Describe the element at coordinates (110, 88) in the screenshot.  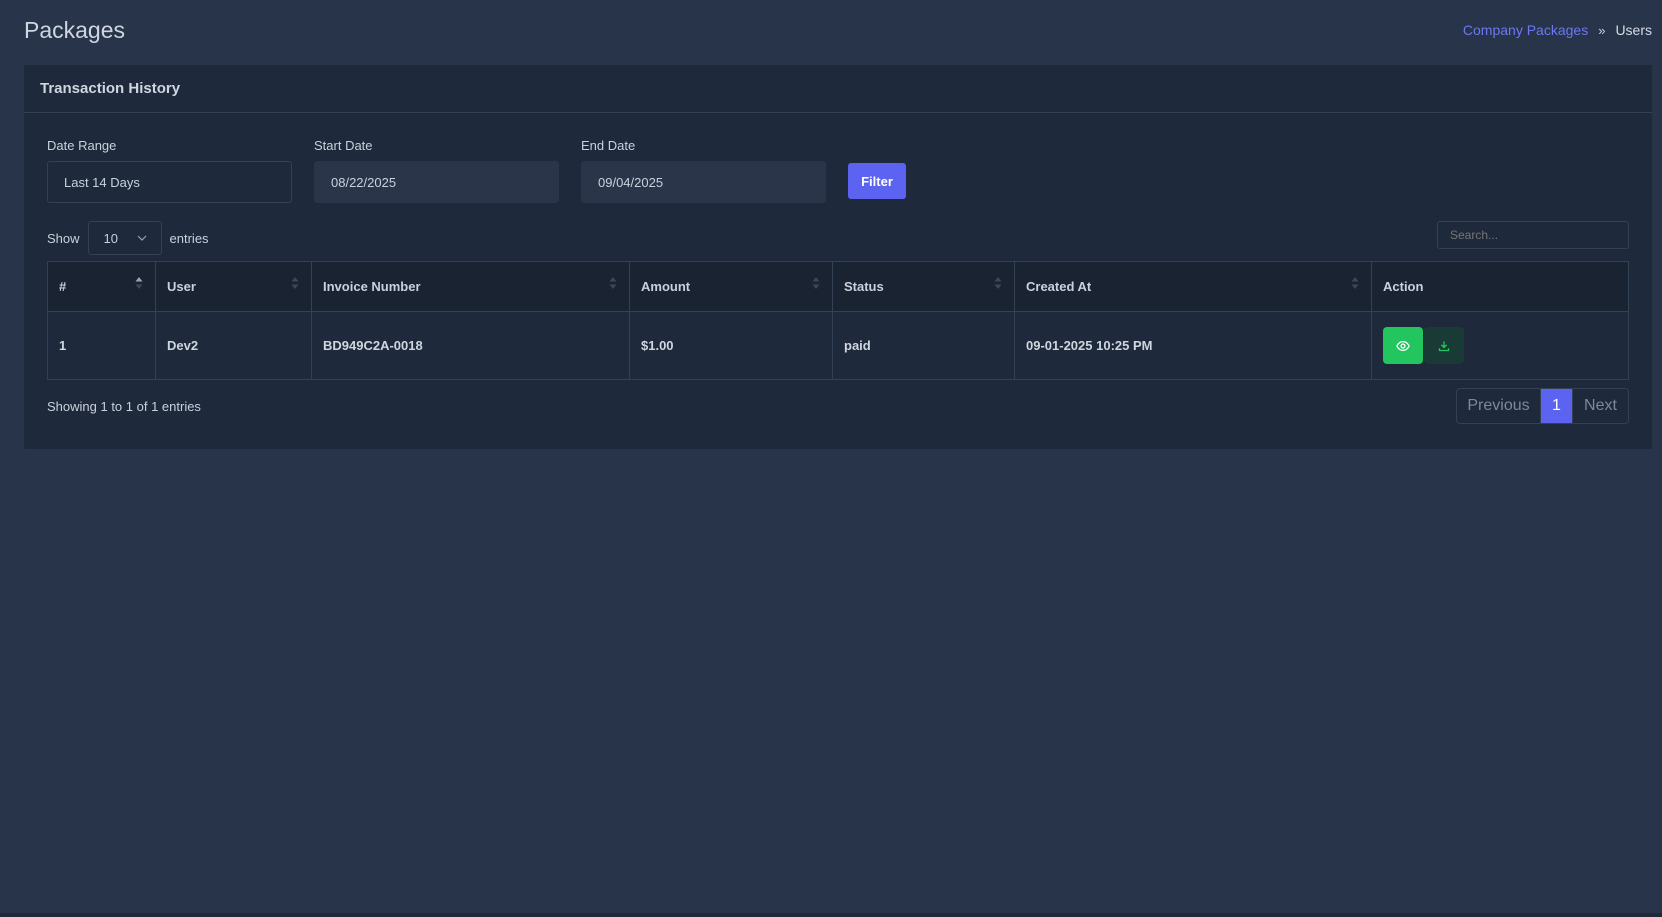
I see `card-title: Transaction History` at that location.